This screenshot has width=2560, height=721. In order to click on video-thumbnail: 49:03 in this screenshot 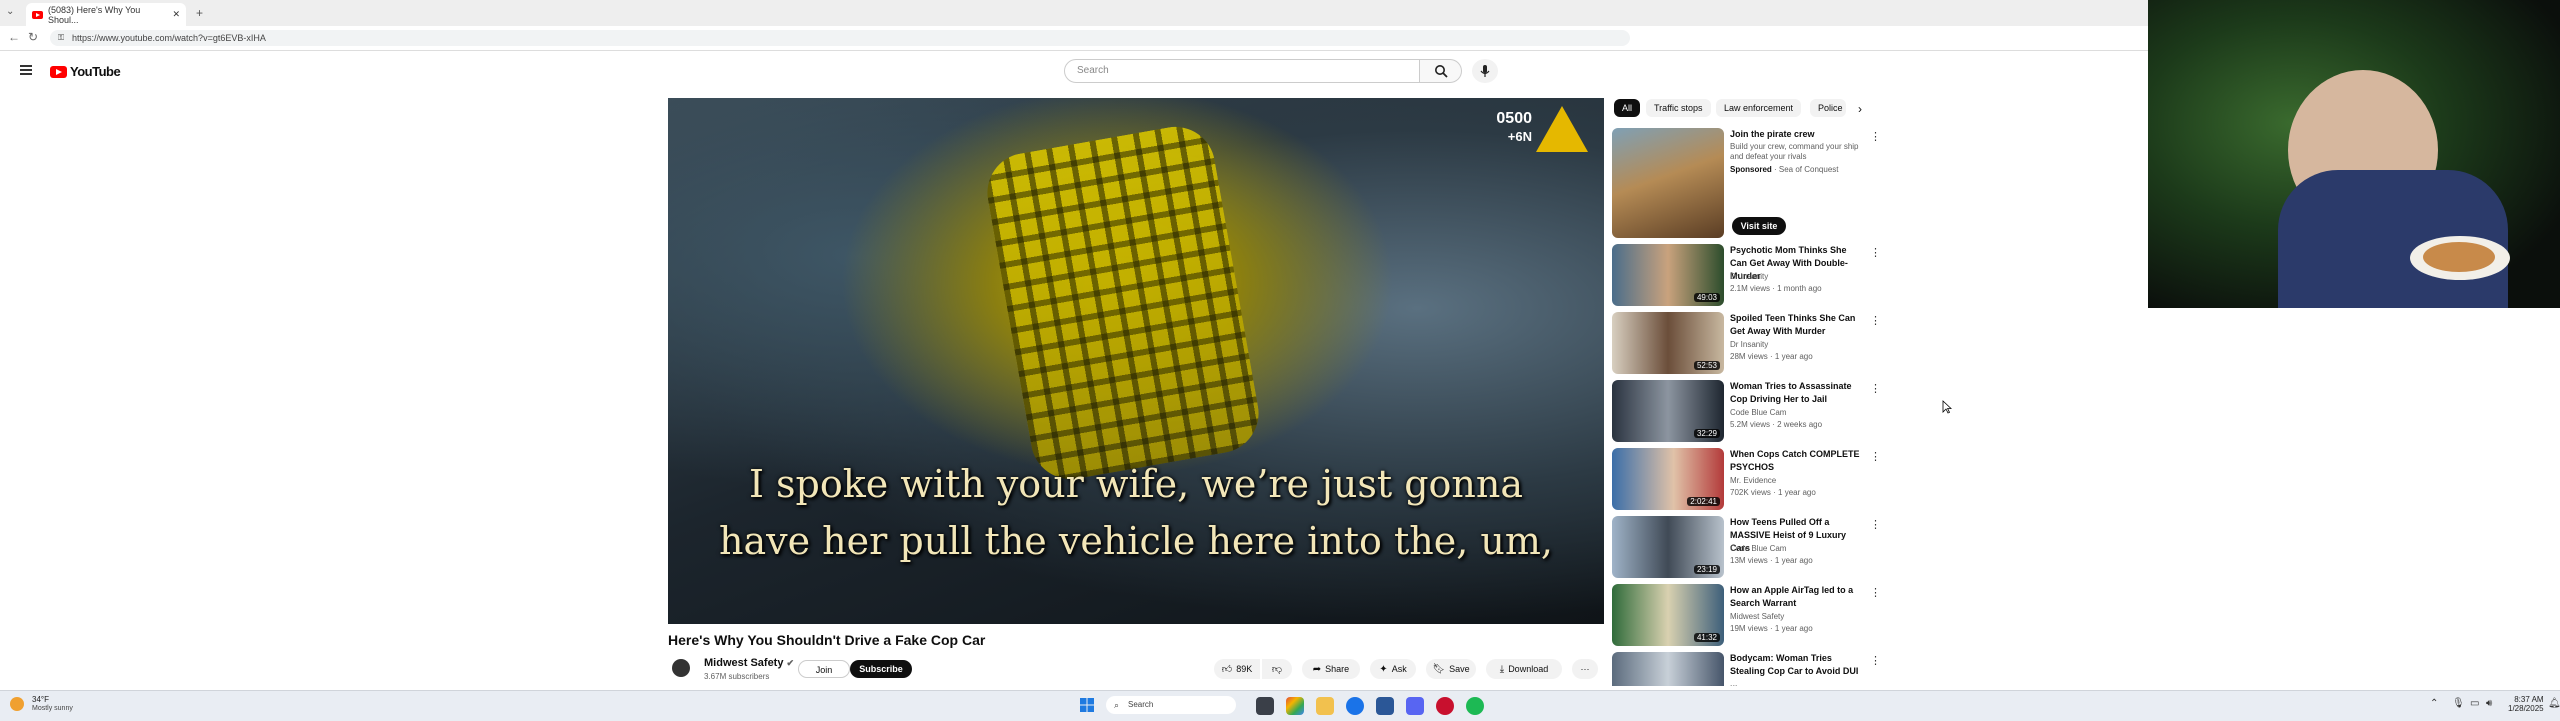, I will do `click(1668, 275)`.